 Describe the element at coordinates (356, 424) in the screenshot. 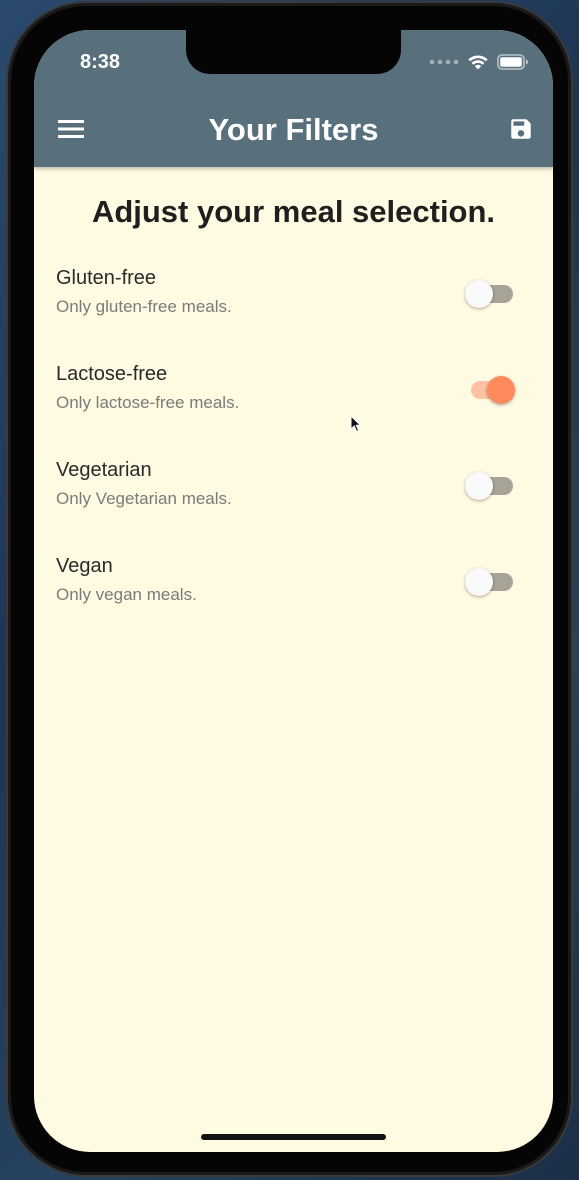

I see `mouse-cursor-icon` at that location.